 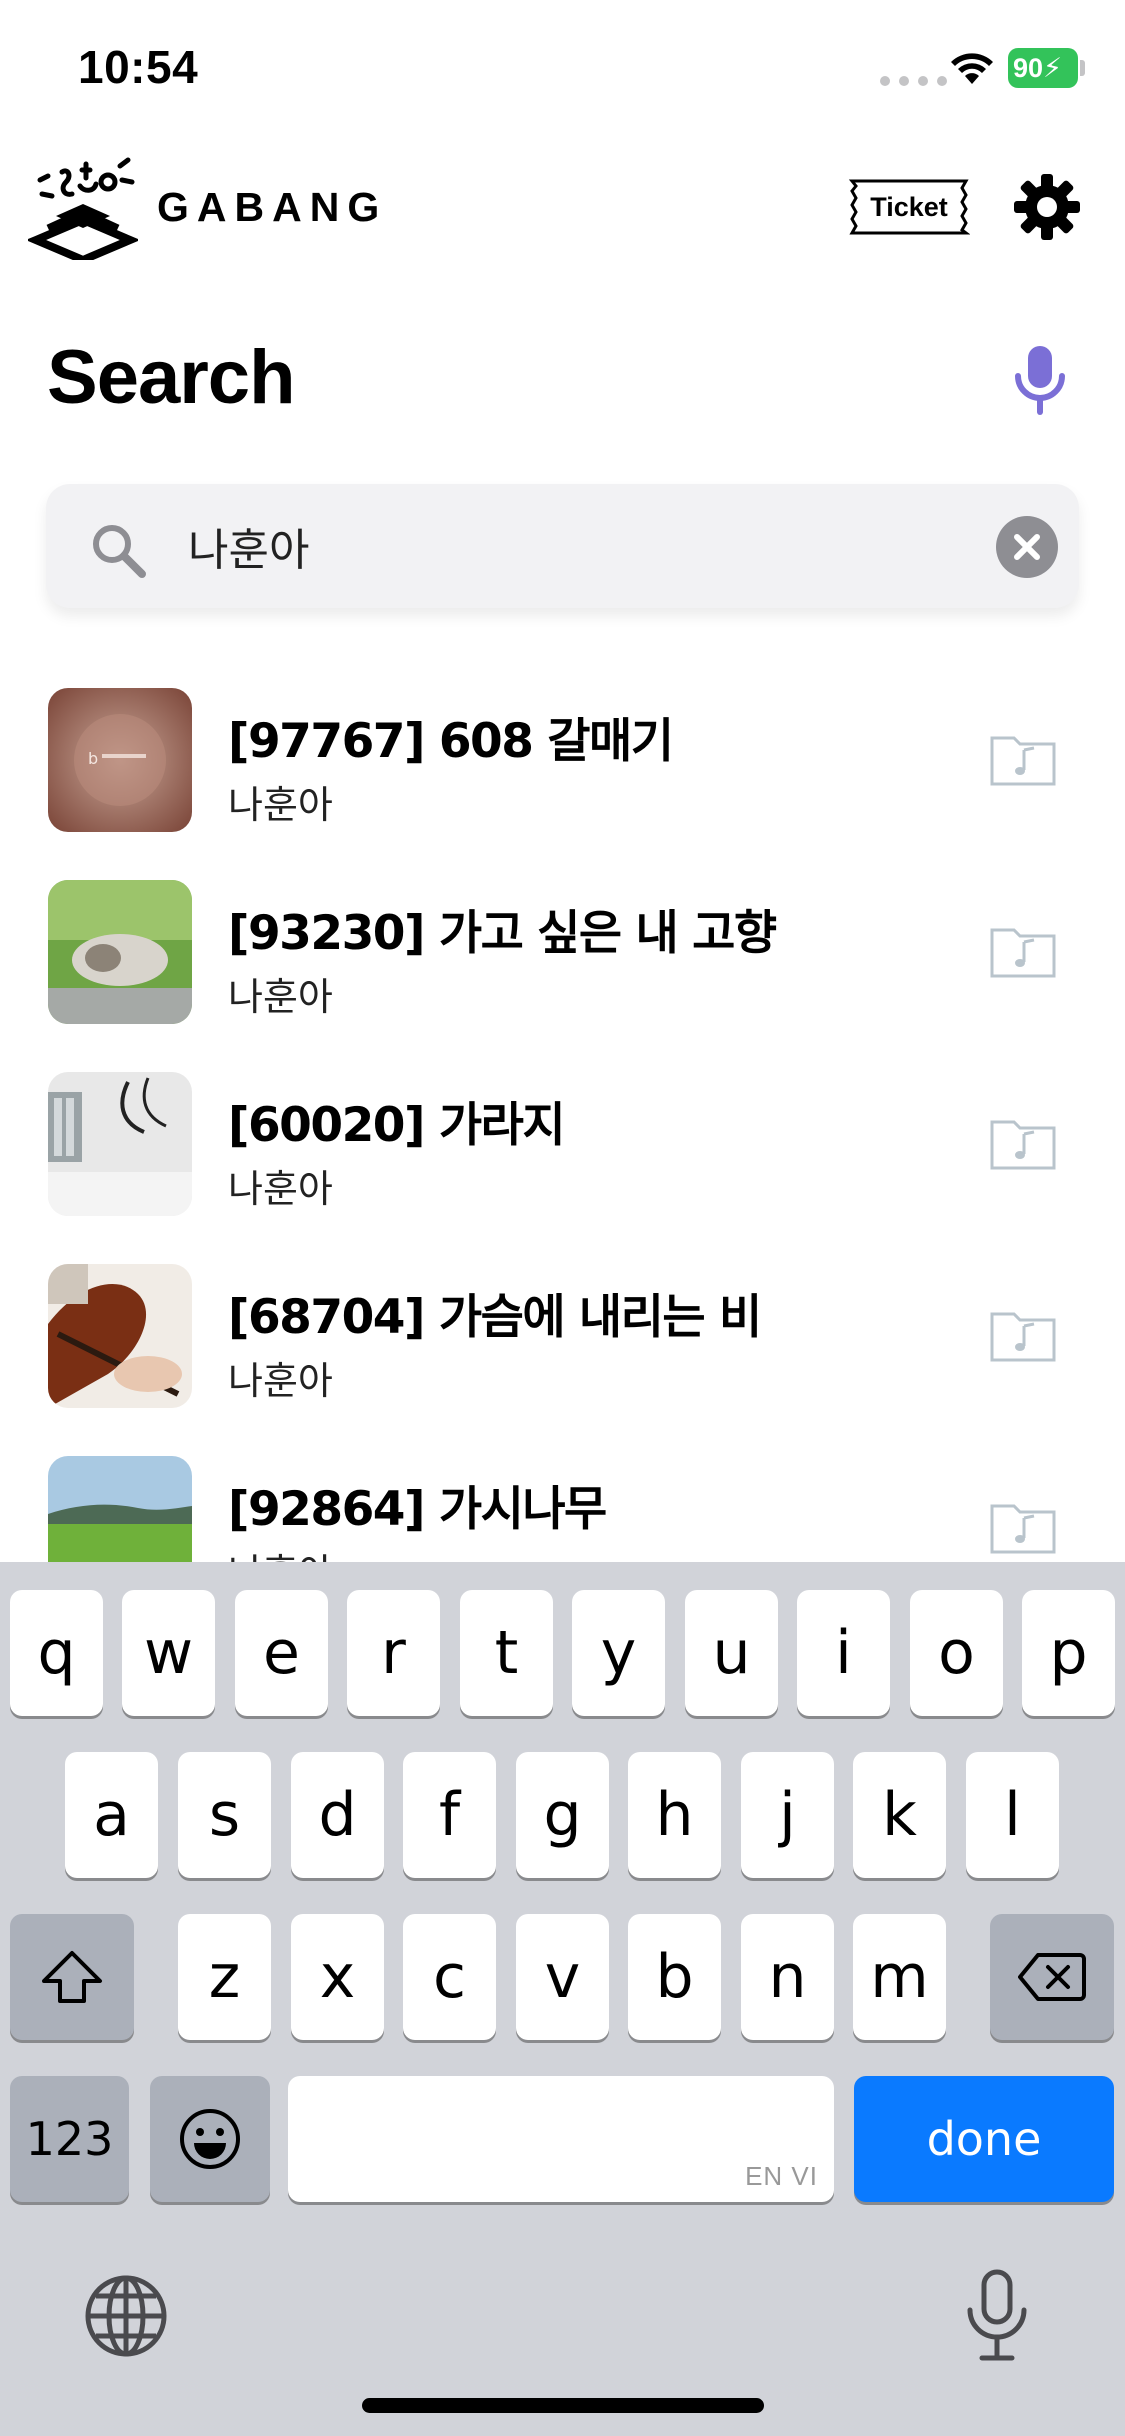 What do you see at coordinates (495, 1317) in the screenshot?
I see `song-title: [68704] 가슴에 내리는 비` at bounding box center [495, 1317].